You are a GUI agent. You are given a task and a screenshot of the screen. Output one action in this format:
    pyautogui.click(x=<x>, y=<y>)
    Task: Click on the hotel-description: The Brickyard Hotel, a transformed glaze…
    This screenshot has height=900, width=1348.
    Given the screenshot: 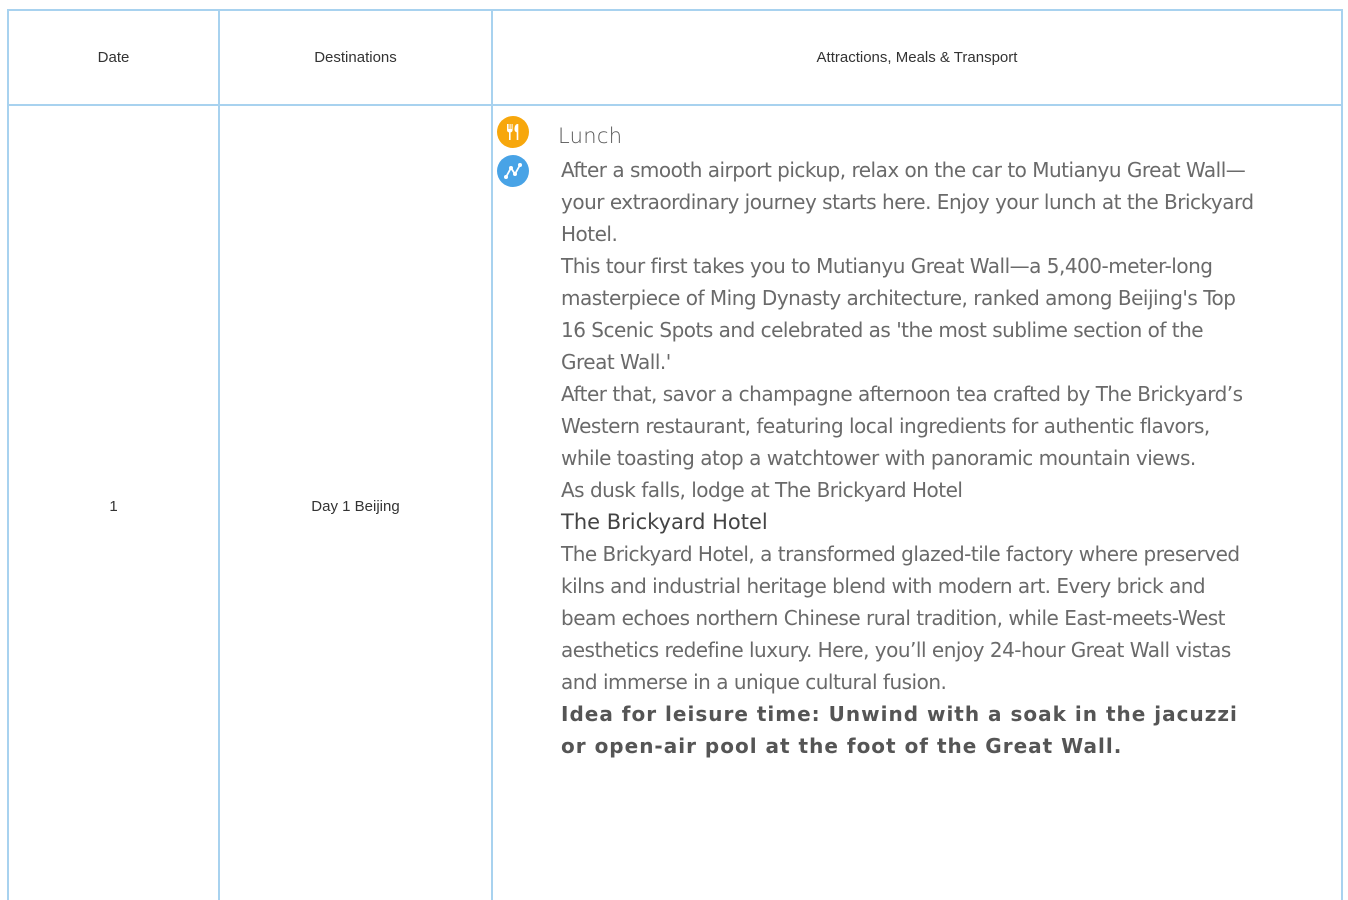 What is the action you would take?
    pyautogui.click(x=900, y=618)
    